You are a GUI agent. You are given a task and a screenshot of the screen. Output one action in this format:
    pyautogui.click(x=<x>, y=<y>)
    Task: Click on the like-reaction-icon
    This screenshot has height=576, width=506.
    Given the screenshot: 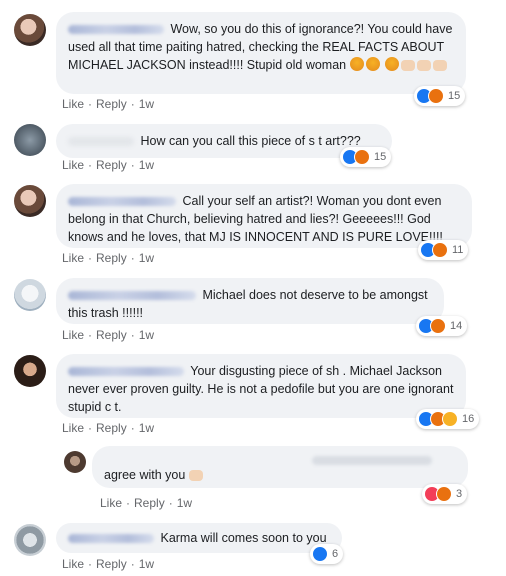 What is the action you would take?
    pyautogui.click(x=320, y=554)
    